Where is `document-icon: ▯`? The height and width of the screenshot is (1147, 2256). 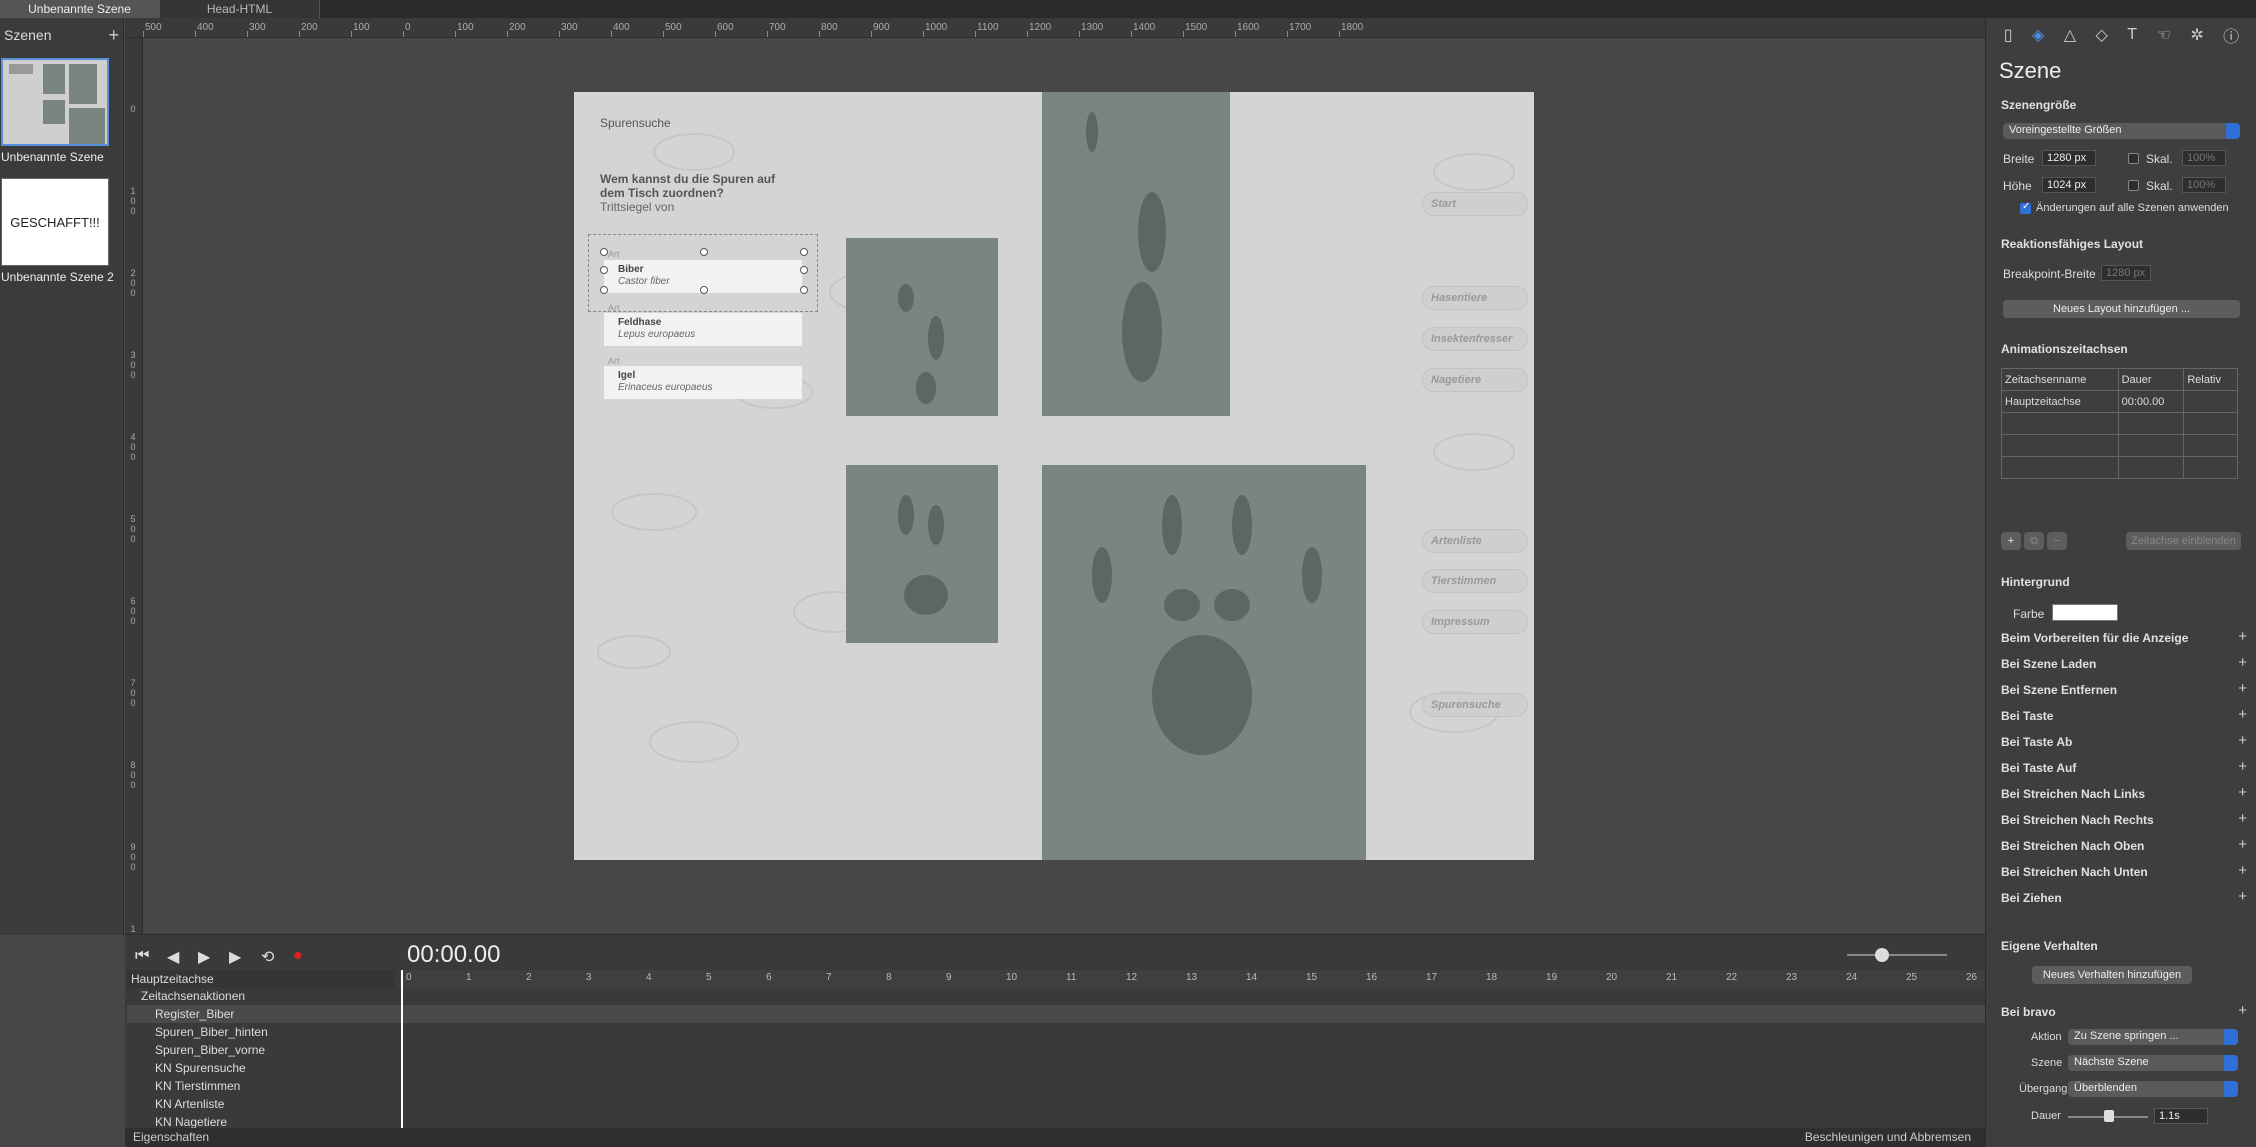 document-icon: ▯ is located at coordinates (2008, 35).